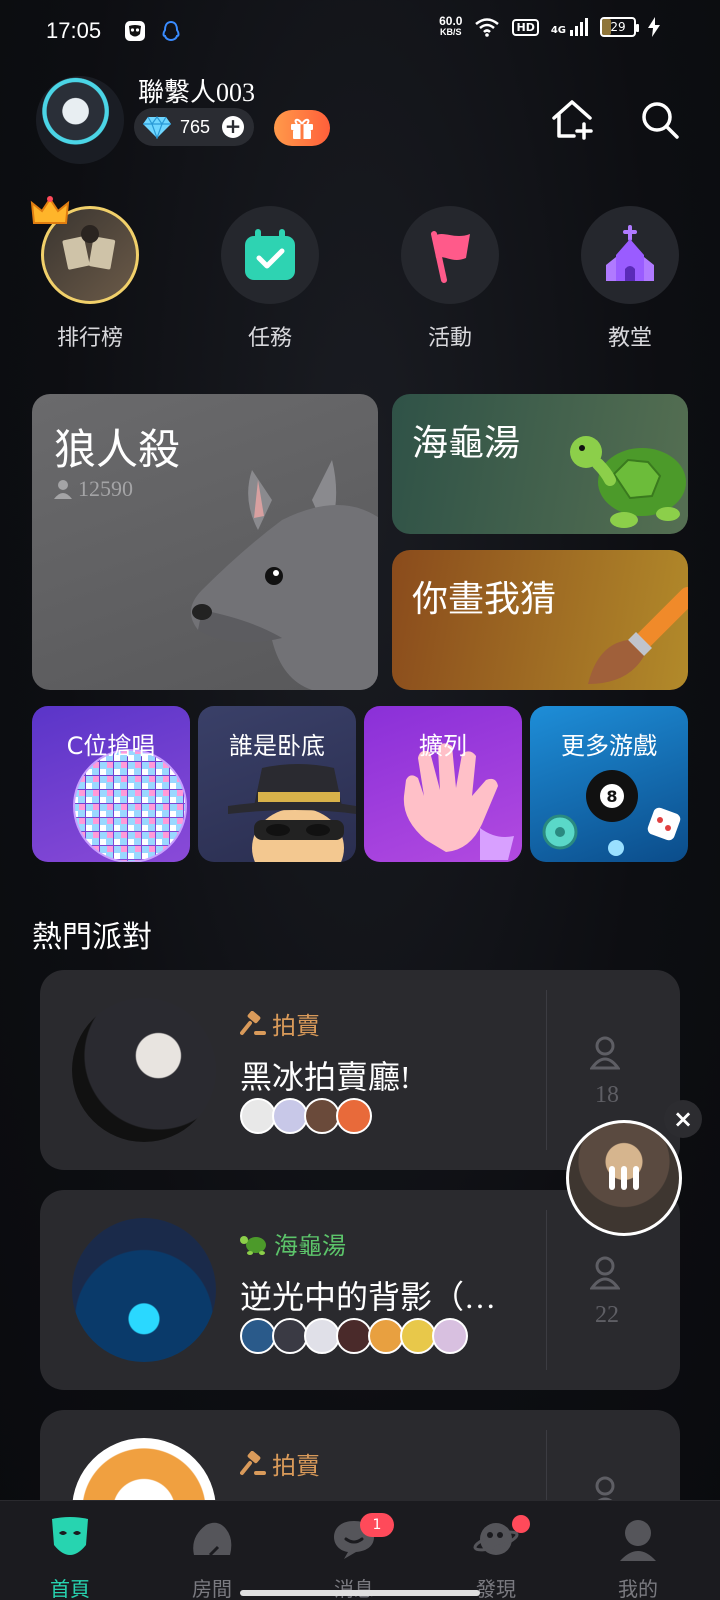  I want to click on battery-icon: 29, so click(619, 27).